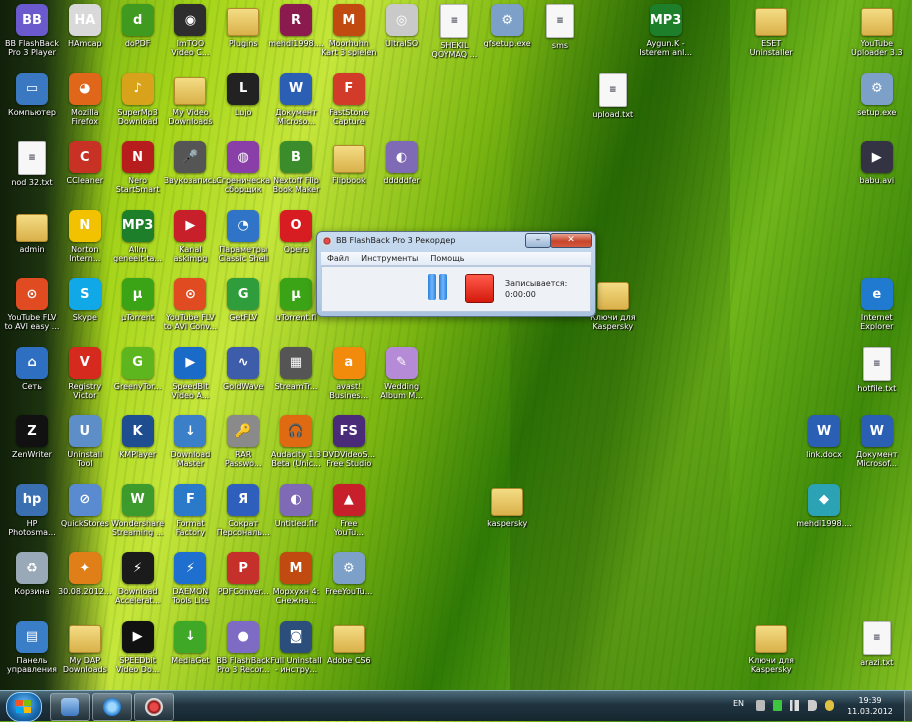  Describe the element at coordinates (876, 157) in the screenshot. I see `video-file-icon: ▶` at that location.